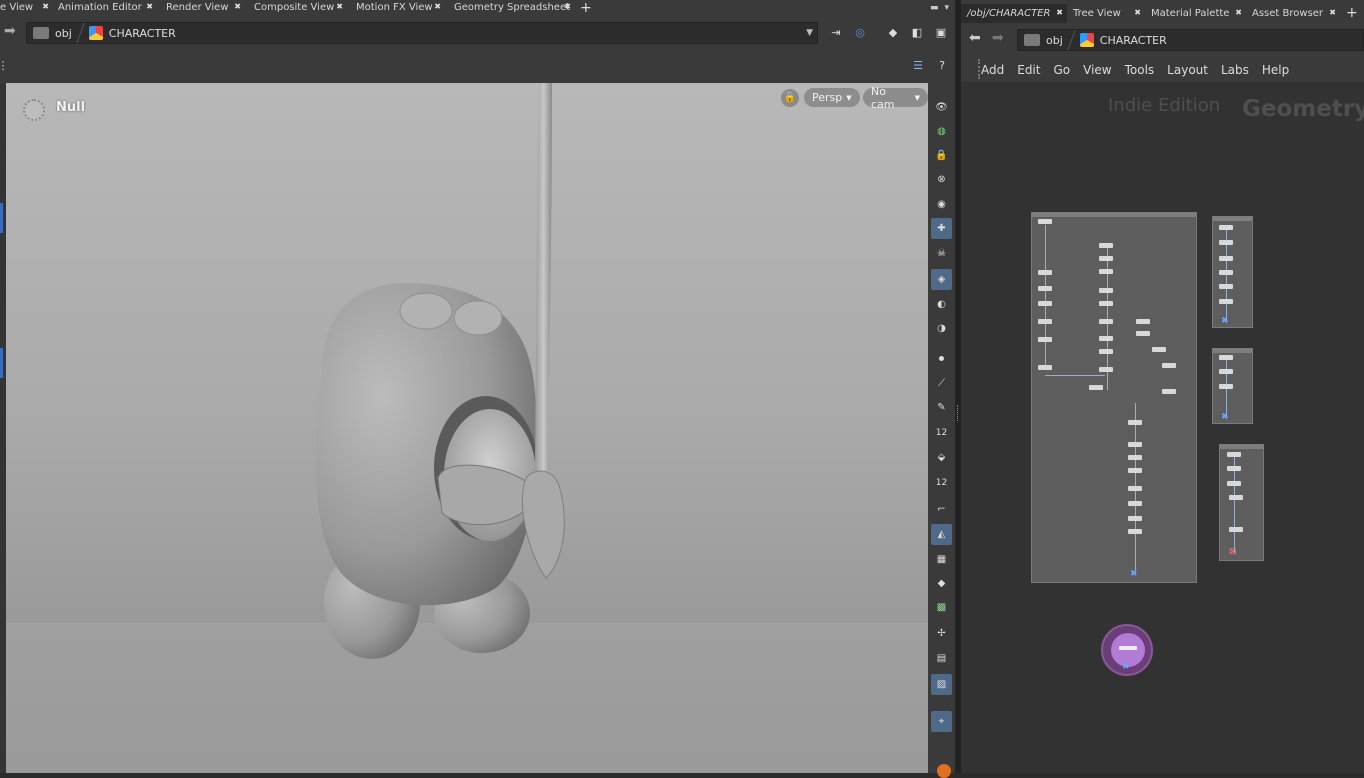 This screenshot has width=1364, height=778. What do you see at coordinates (941, 33) in the screenshot?
I see `viewport-layout-icon: ▣` at bounding box center [941, 33].